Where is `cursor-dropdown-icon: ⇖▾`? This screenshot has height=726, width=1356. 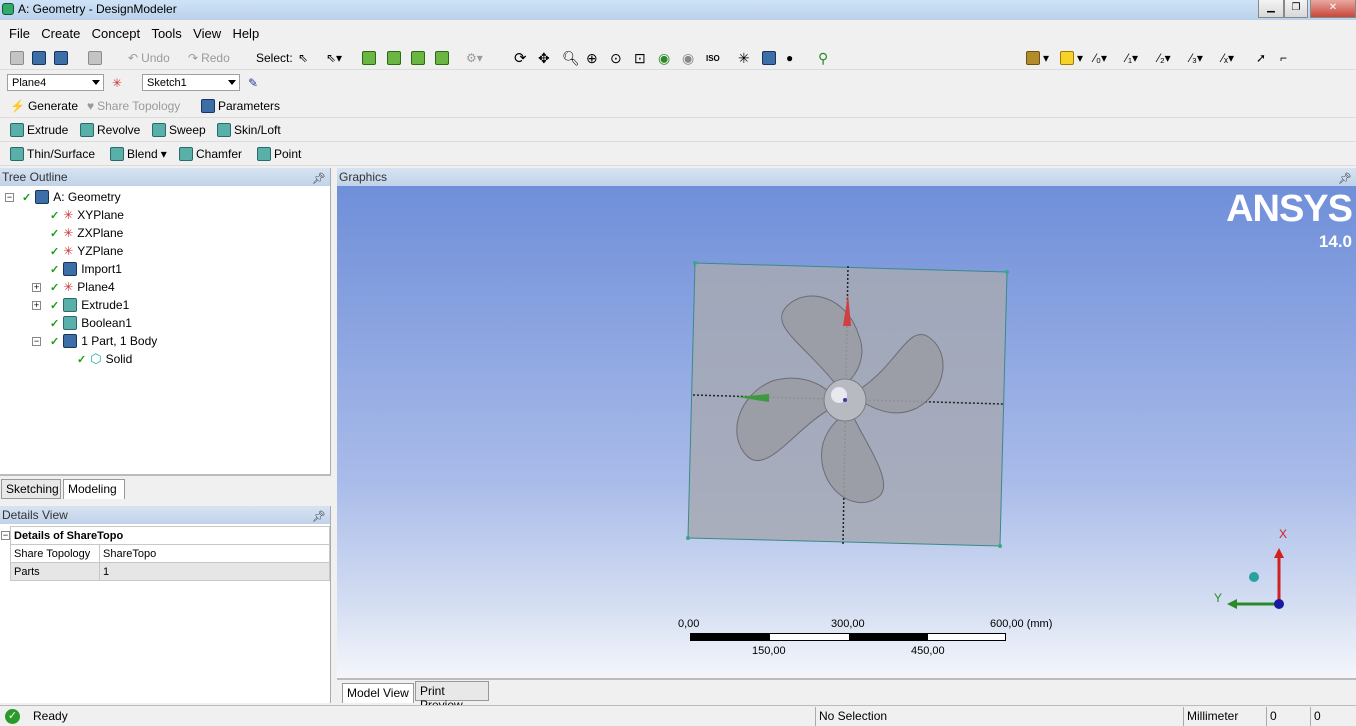
cursor-dropdown-icon: ⇖▾ is located at coordinates (334, 58).